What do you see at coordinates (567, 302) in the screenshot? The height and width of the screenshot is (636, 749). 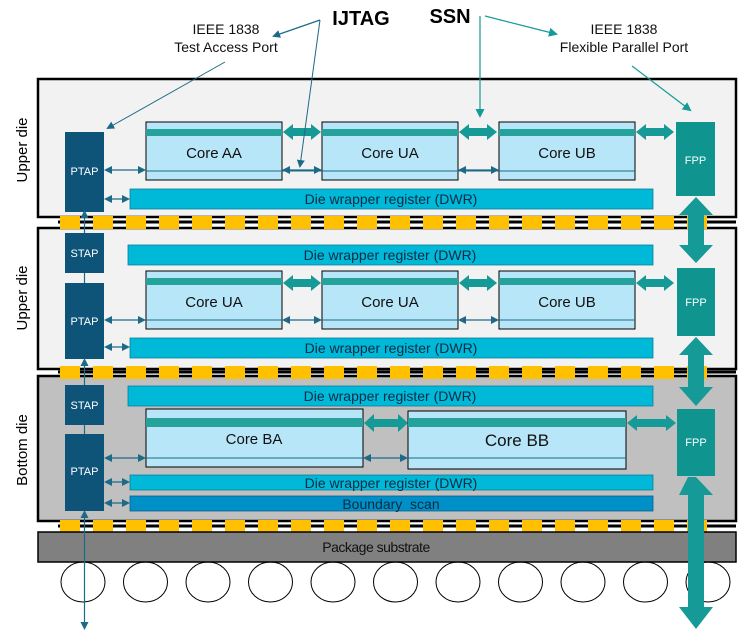 I see `core-ub-die2-label: Core UB` at bounding box center [567, 302].